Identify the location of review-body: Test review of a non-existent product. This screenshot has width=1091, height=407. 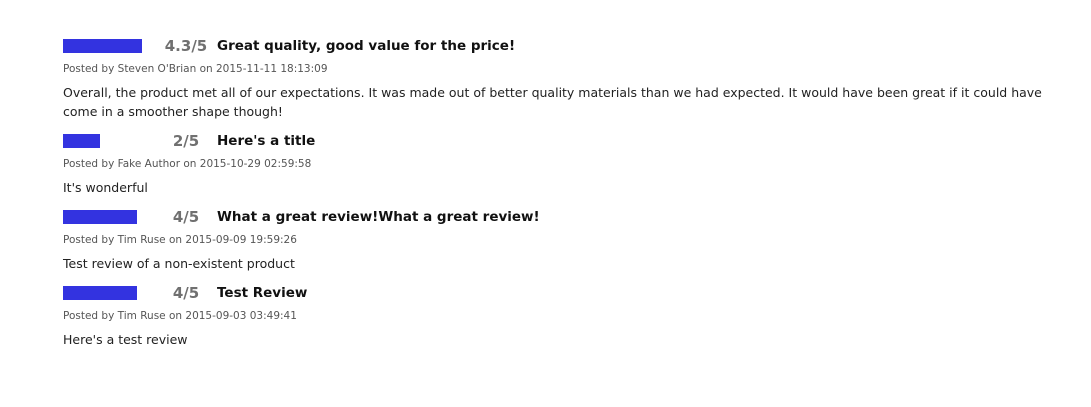
(179, 263).